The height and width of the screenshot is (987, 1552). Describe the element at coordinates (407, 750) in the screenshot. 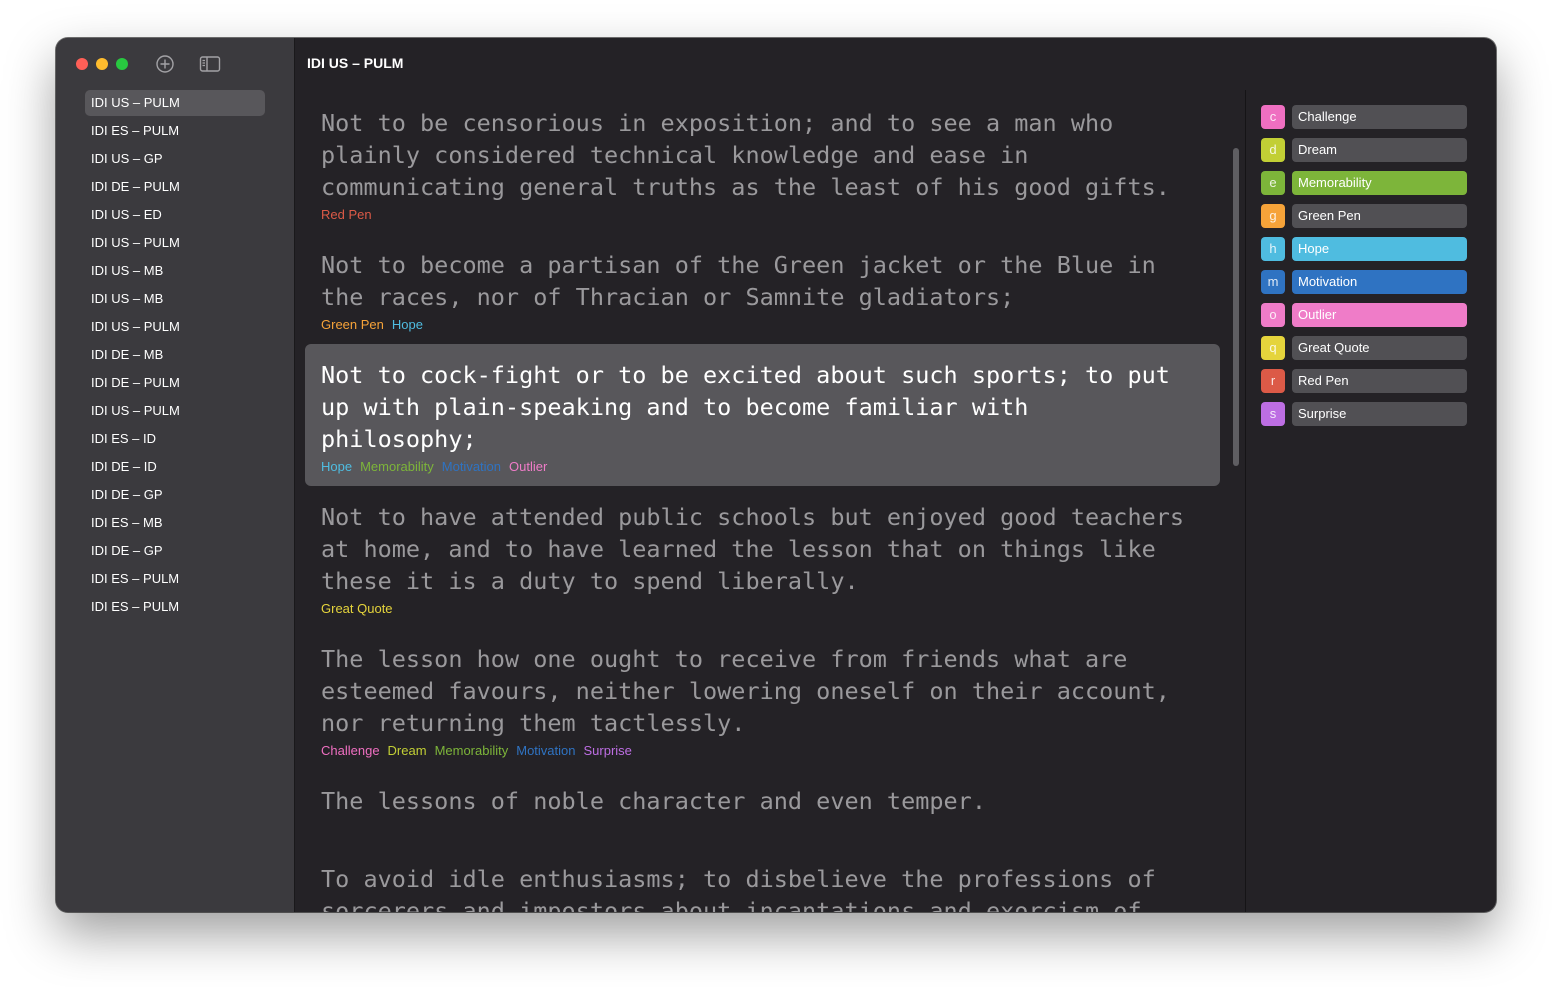

I see `paragraph-tag: Dream` at that location.